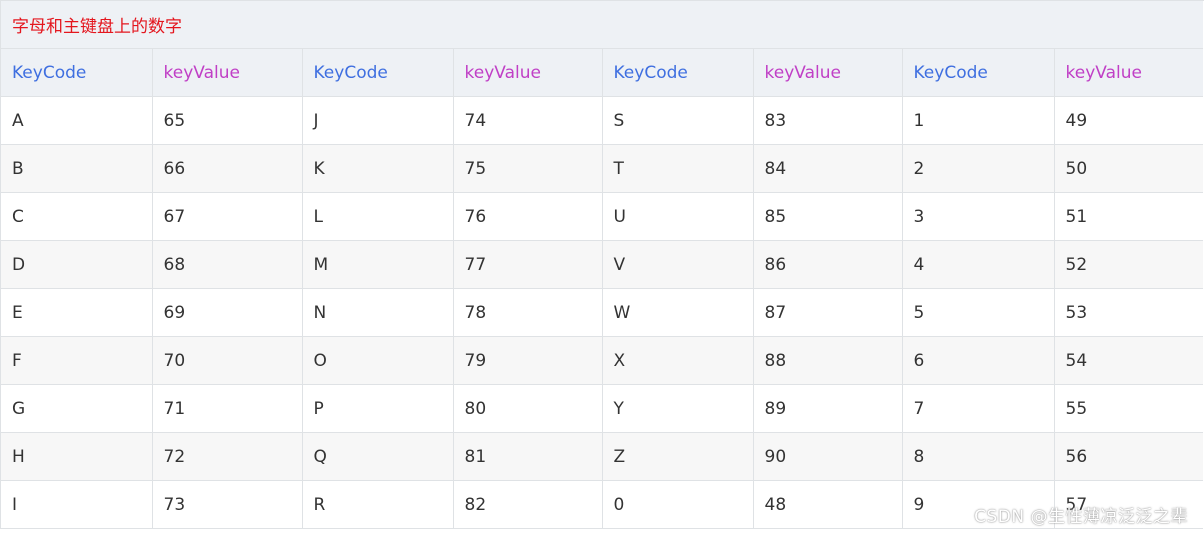 Image resolution: width=1204 pixels, height=534 pixels. What do you see at coordinates (678, 408) in the screenshot?
I see `keycode-cell: Y` at bounding box center [678, 408].